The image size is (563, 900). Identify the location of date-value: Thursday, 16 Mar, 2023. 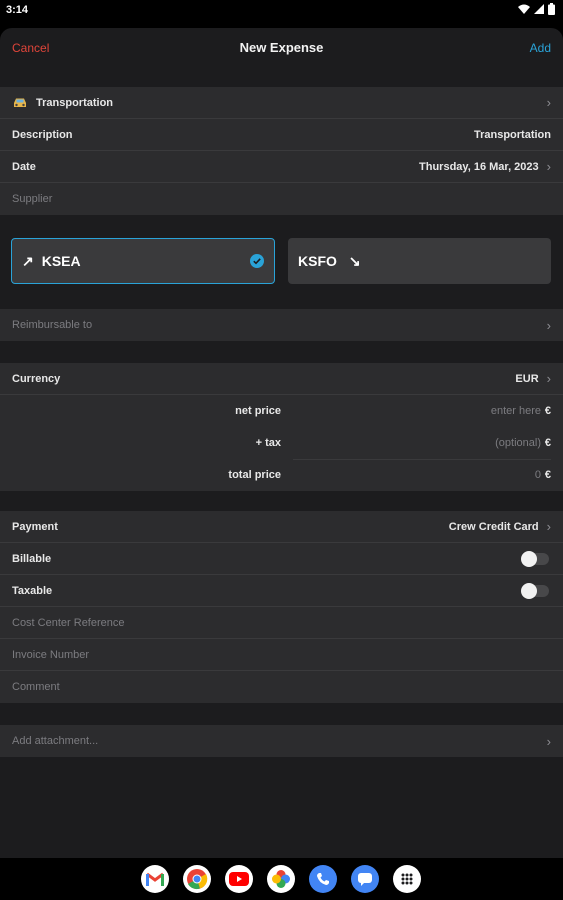
(479, 166).